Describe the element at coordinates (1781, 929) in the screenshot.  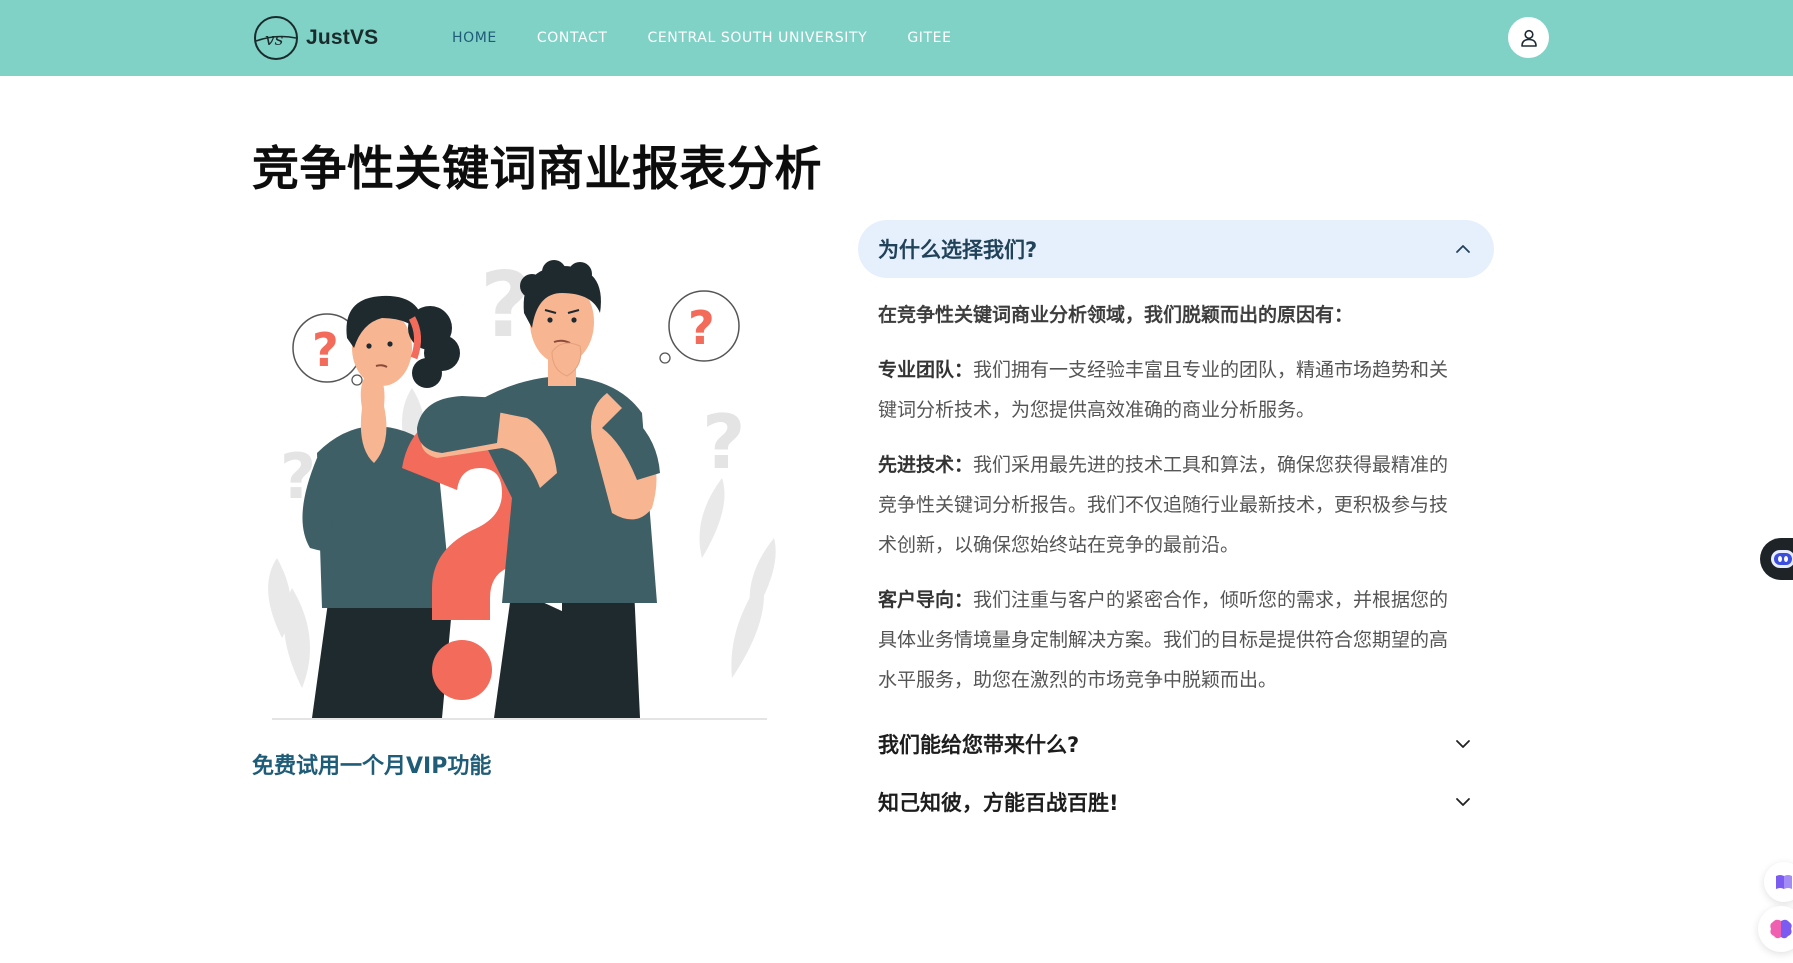
I see `brain-icon` at that location.